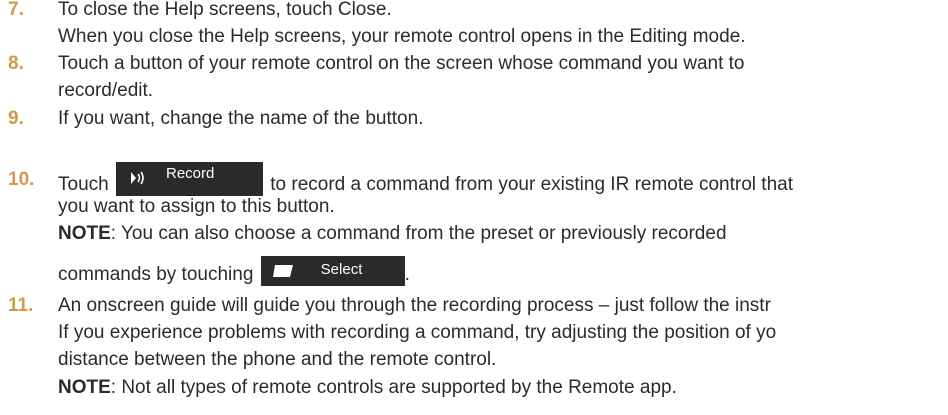  What do you see at coordinates (106, 90) in the screenshot?
I see `step-8-line-2: record/edit.` at bounding box center [106, 90].